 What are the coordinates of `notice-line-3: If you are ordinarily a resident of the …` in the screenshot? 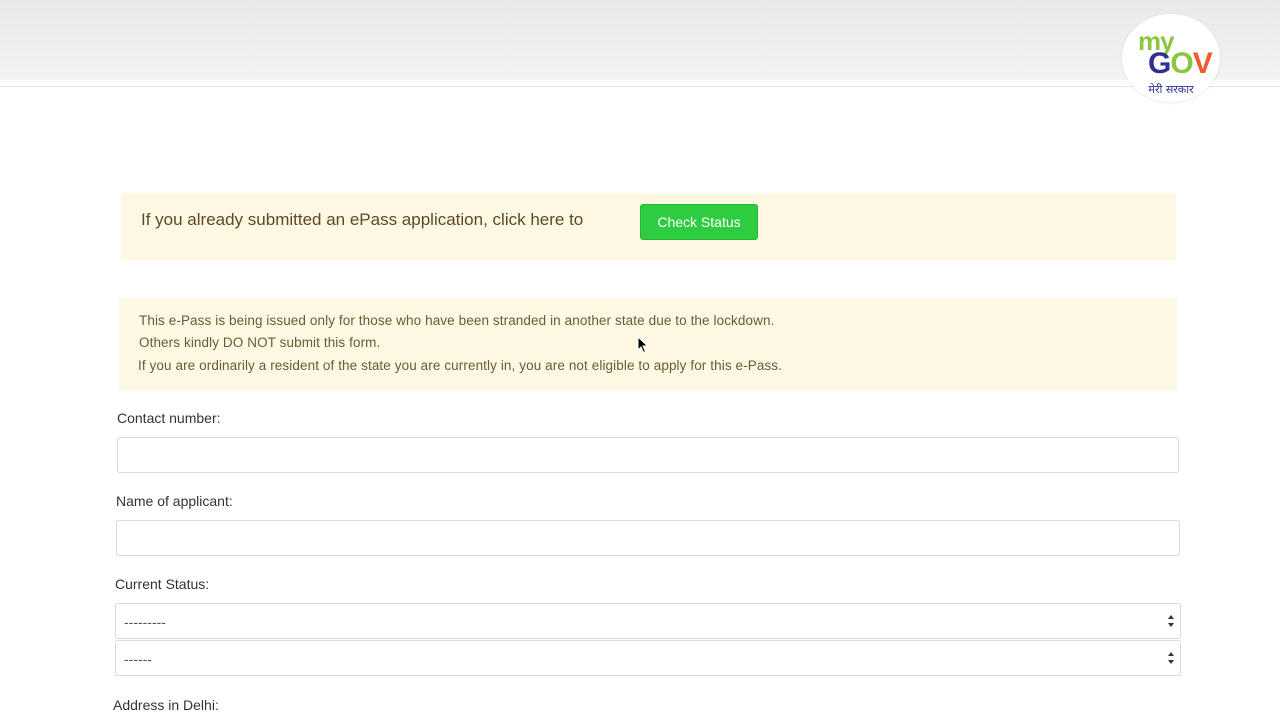 It's located at (460, 365).